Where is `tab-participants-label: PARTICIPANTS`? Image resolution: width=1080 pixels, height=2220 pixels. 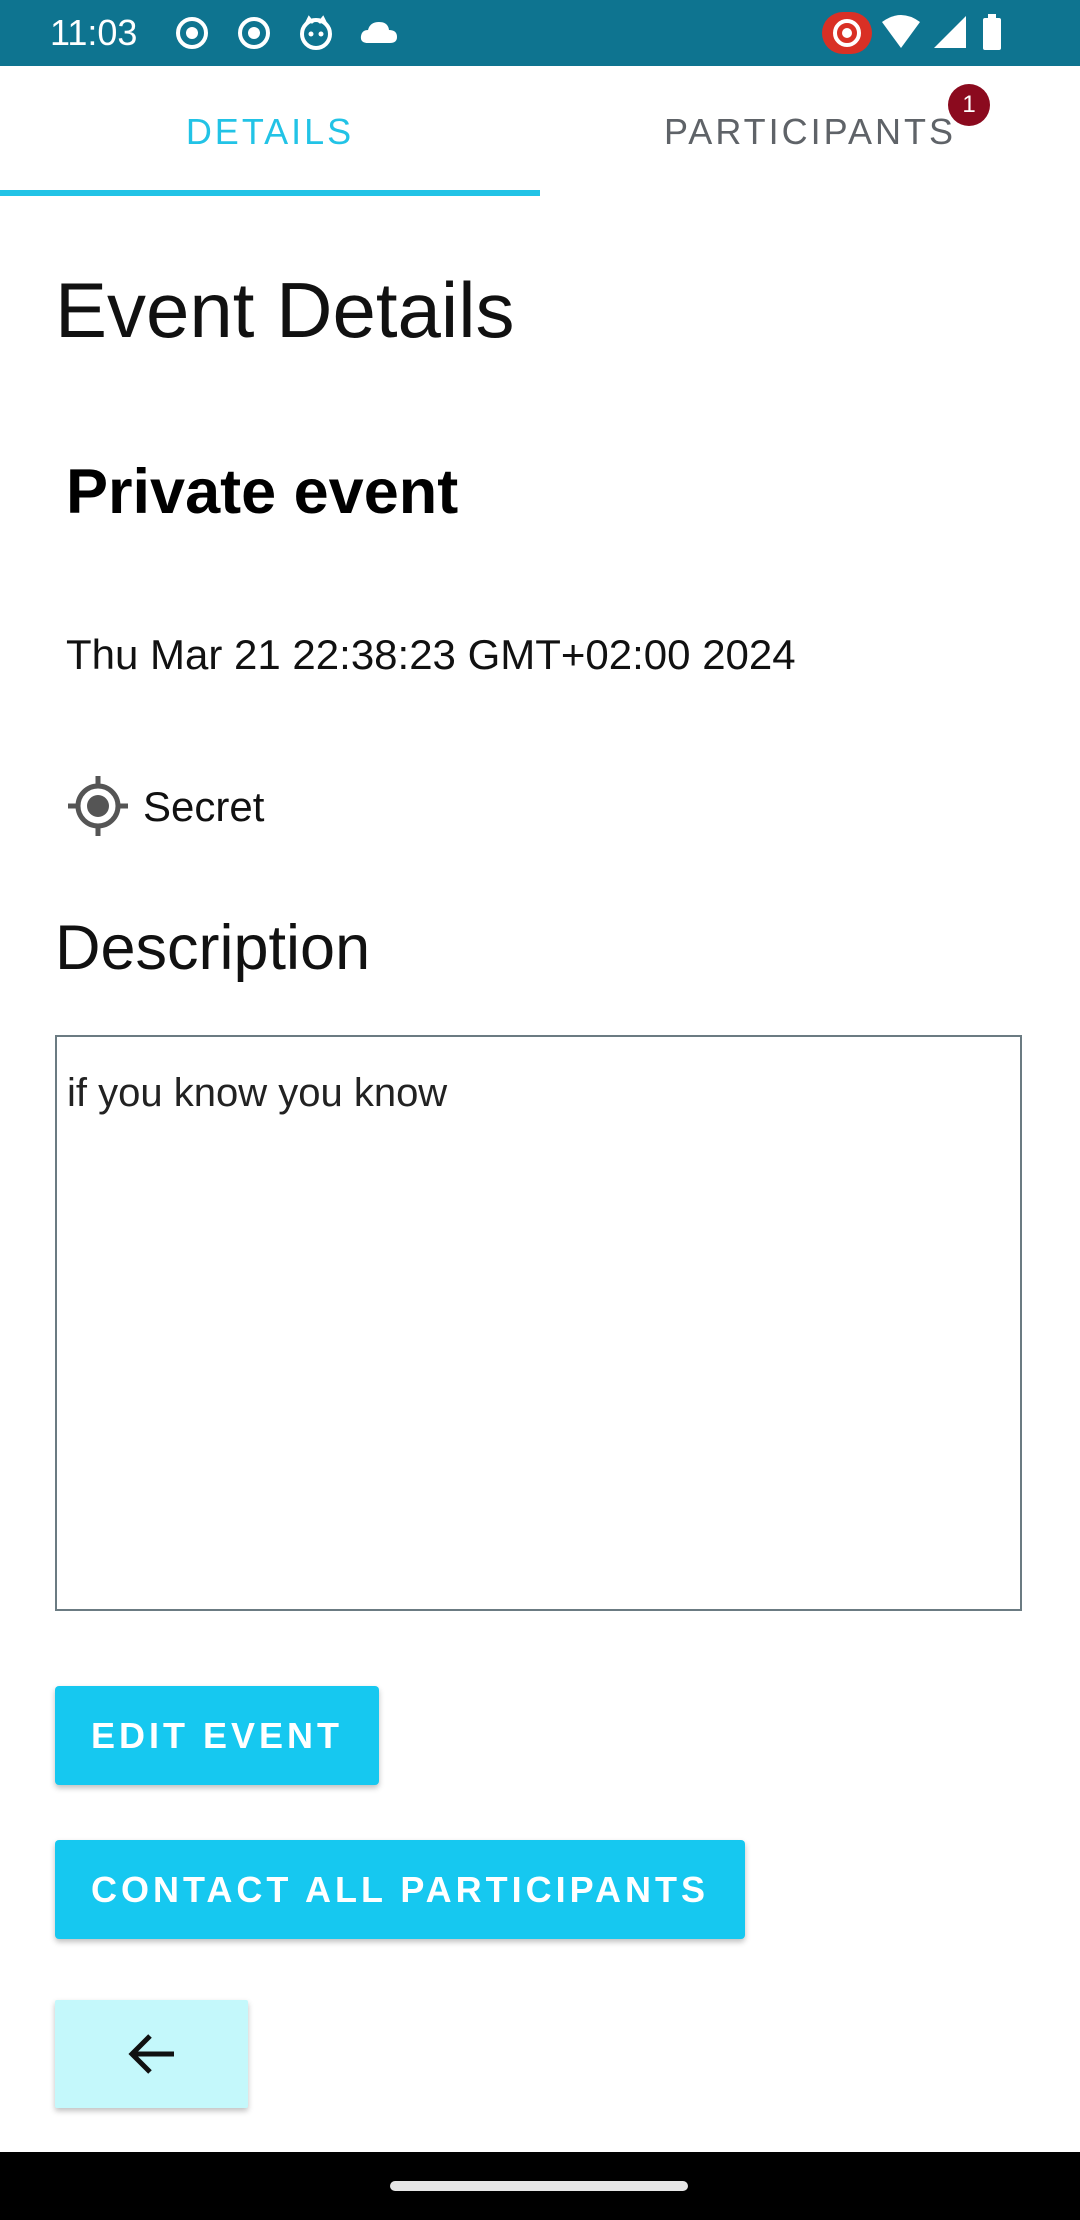
tab-participants-label: PARTICIPANTS is located at coordinates (810, 131).